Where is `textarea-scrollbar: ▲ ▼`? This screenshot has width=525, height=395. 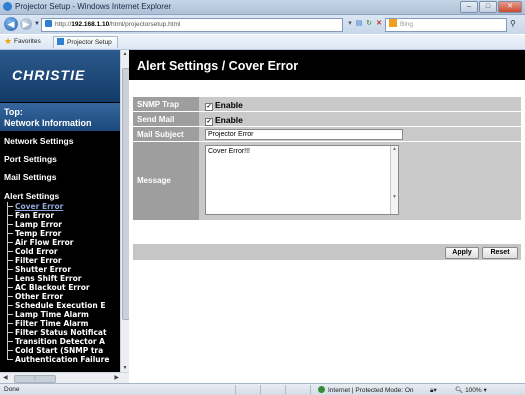 textarea-scrollbar: ▲ ▼ is located at coordinates (394, 180).